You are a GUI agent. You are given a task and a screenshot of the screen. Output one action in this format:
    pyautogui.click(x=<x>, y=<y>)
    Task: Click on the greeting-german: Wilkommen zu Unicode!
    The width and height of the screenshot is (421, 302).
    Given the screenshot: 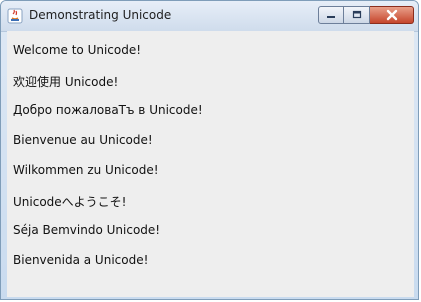 What is the action you would take?
    pyautogui.click(x=86, y=170)
    